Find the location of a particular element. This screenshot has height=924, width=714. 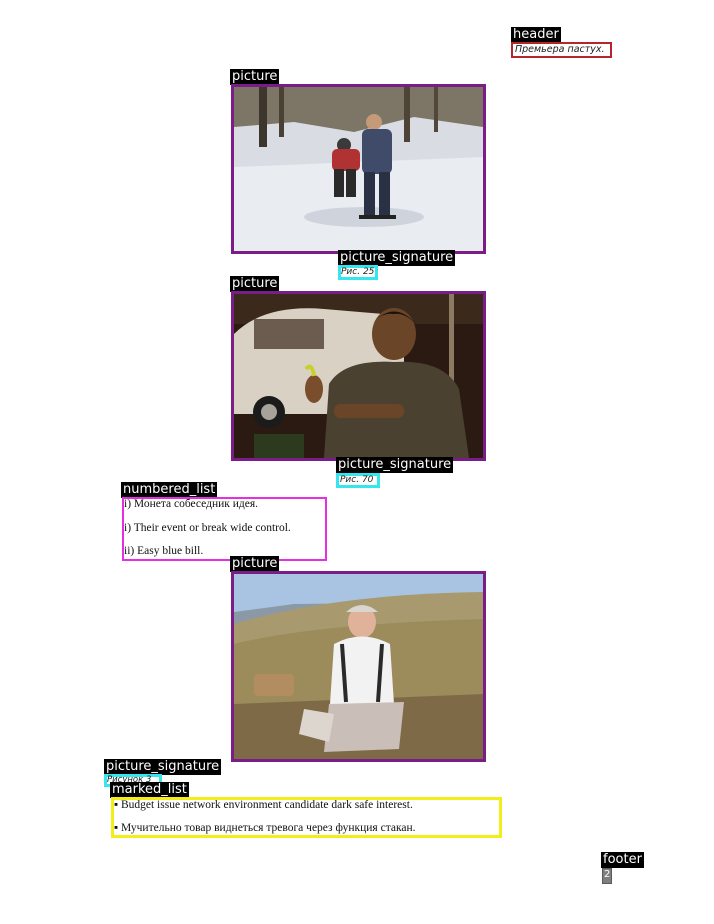

numbered-list-item: i) Монета собеседник идея. is located at coordinates (191, 504).